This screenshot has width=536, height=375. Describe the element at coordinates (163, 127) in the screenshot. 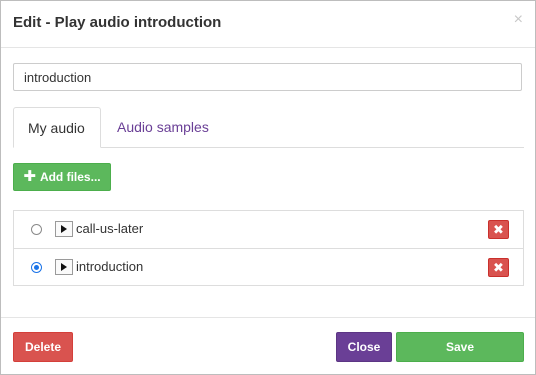

I see `tab-audio-samples: Audio samples` at that location.